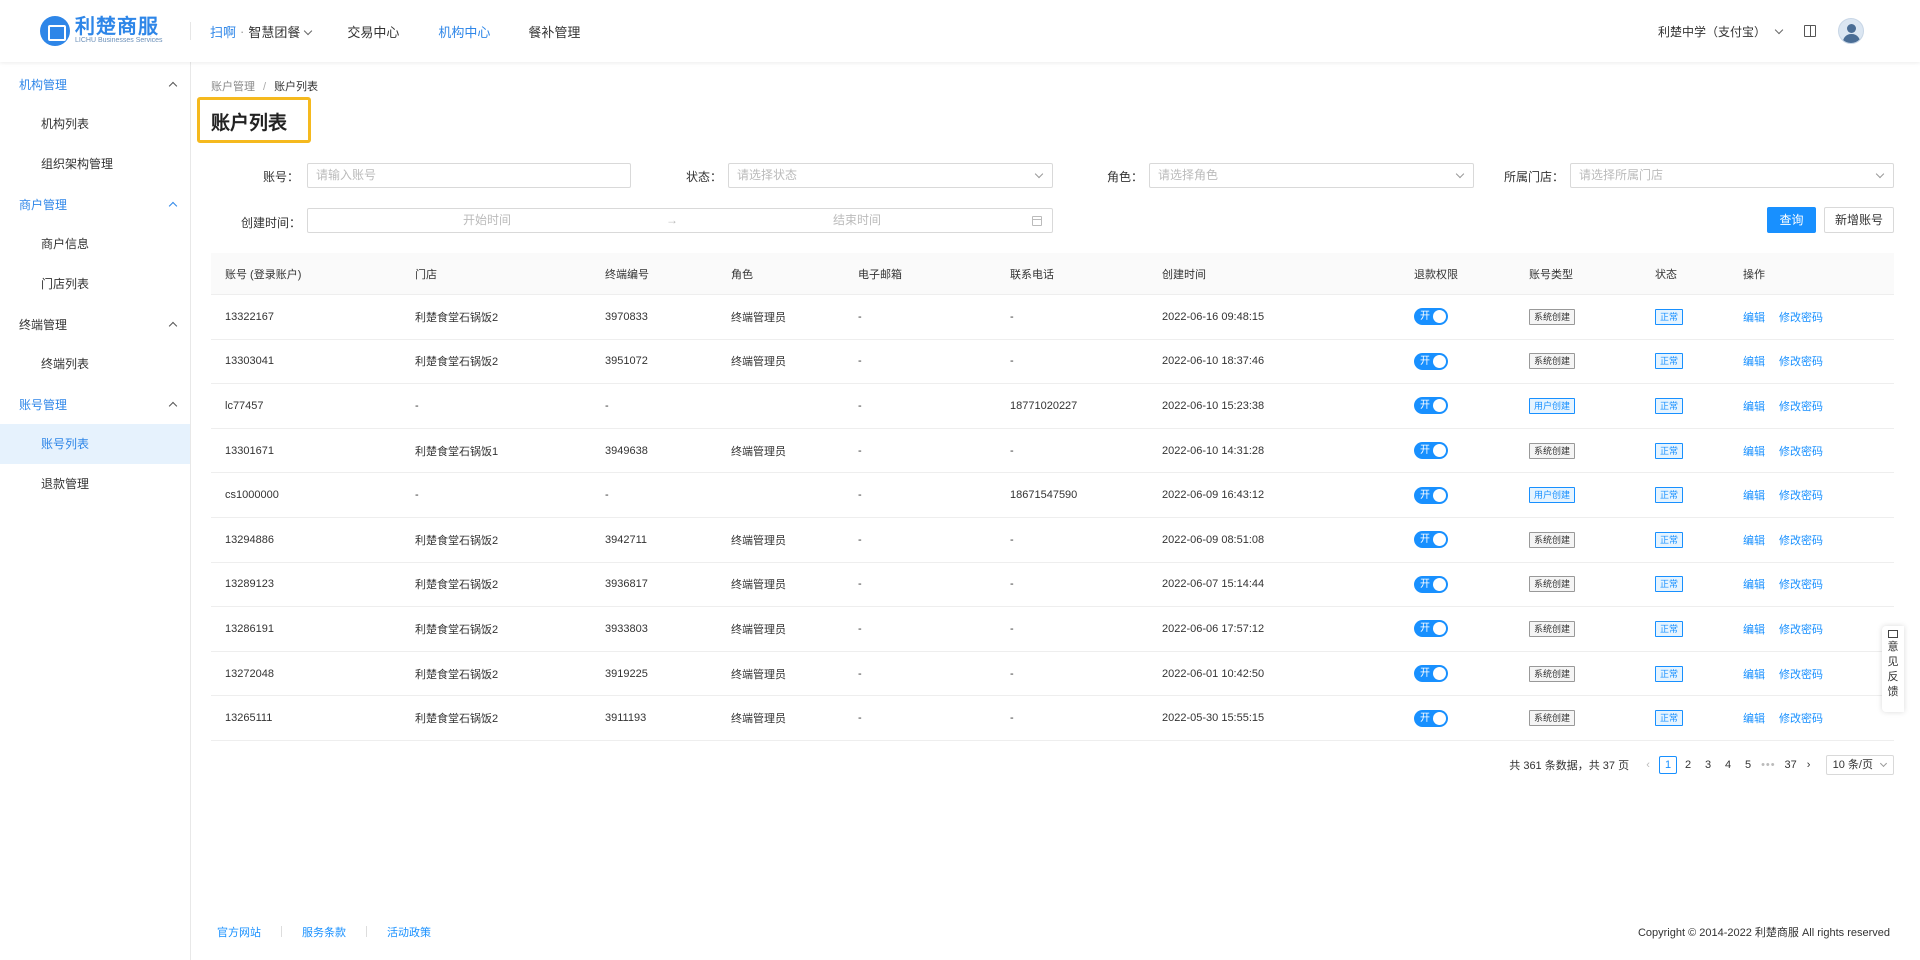  What do you see at coordinates (1213, 405) in the screenshot?
I see `cell-created: 2022-06-10 15:23:38` at bounding box center [1213, 405].